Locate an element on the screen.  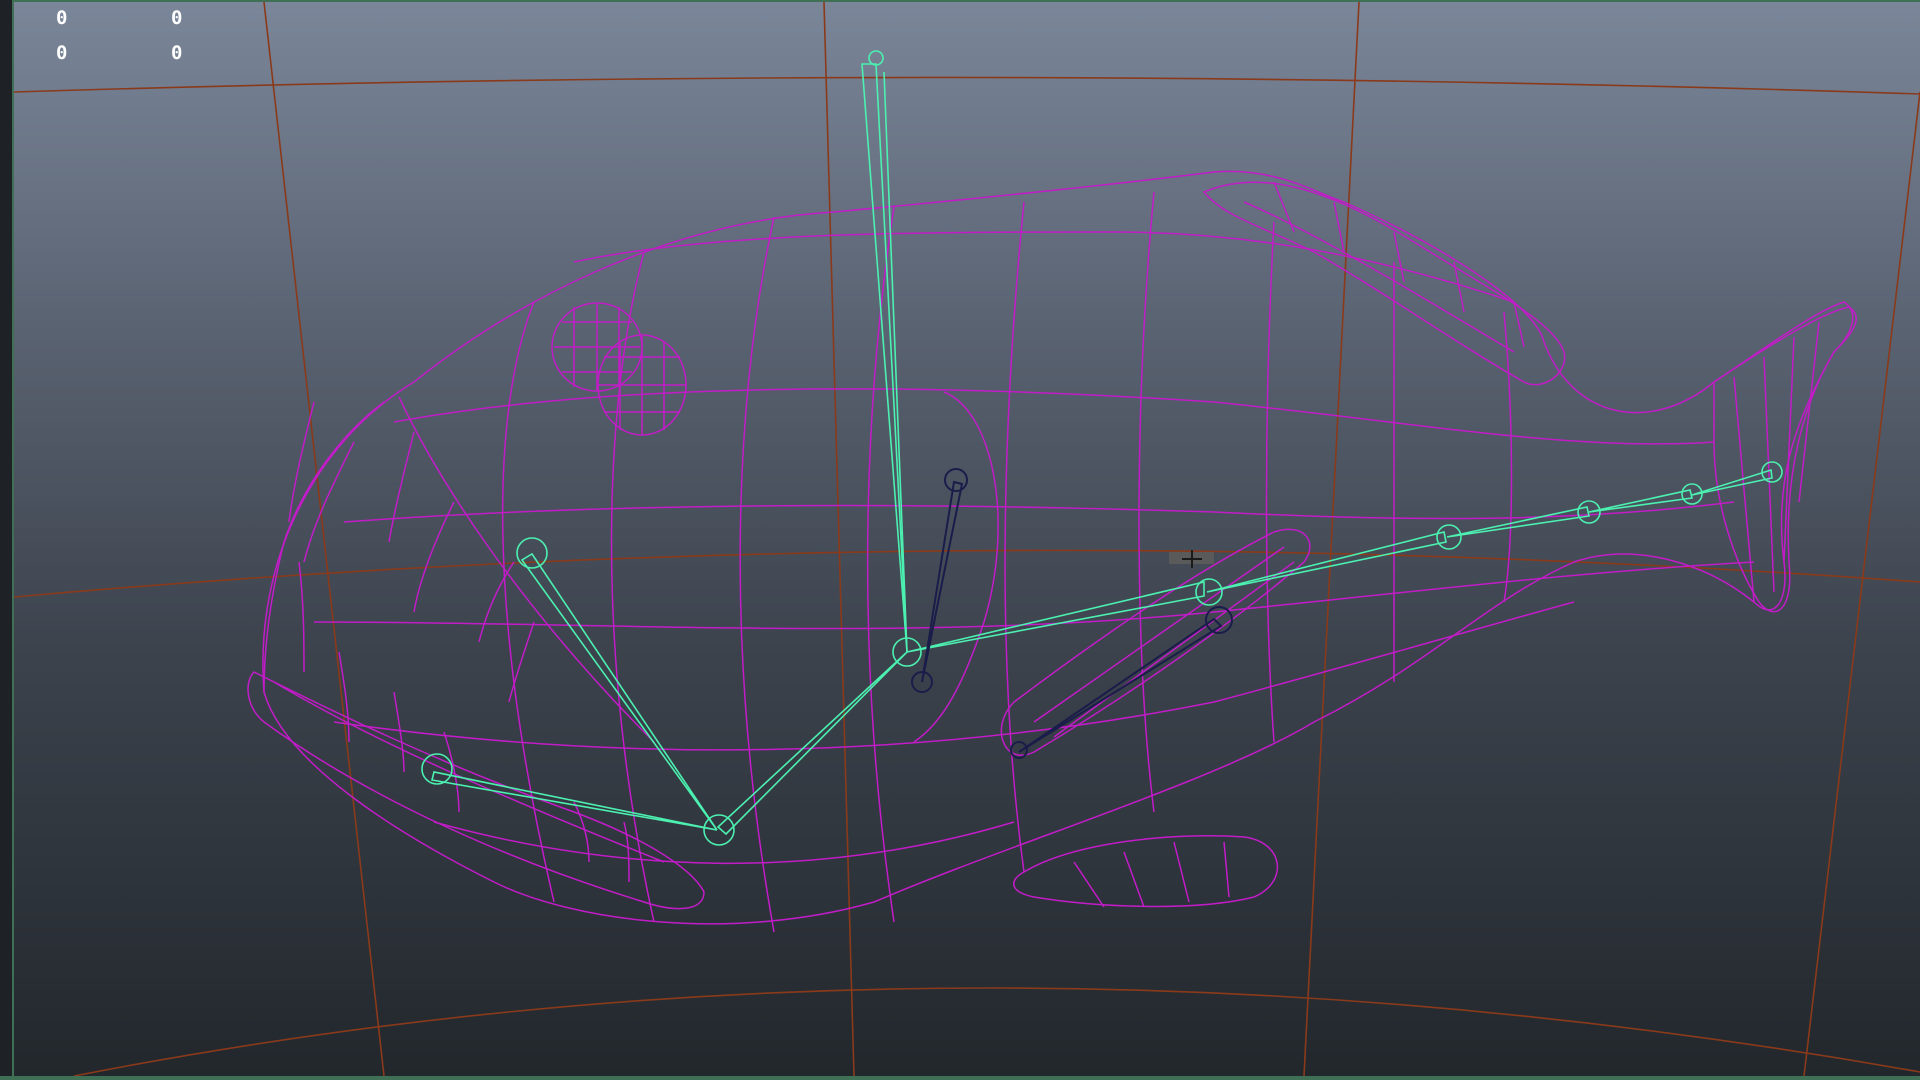
hud-counters: 0 0 0 0 is located at coordinates (134, 37).